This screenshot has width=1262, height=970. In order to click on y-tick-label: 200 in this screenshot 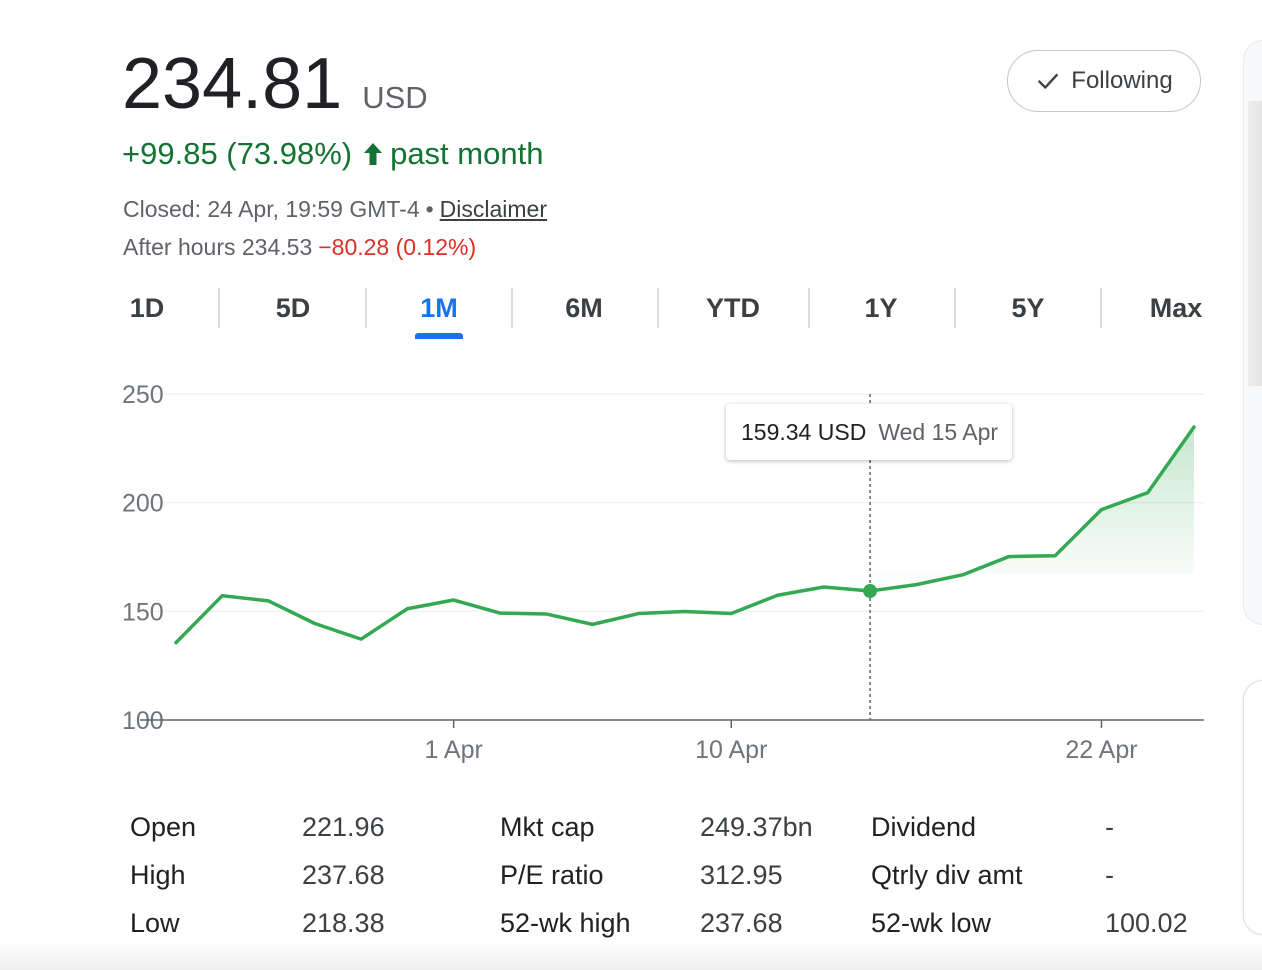, I will do `click(143, 504)`.